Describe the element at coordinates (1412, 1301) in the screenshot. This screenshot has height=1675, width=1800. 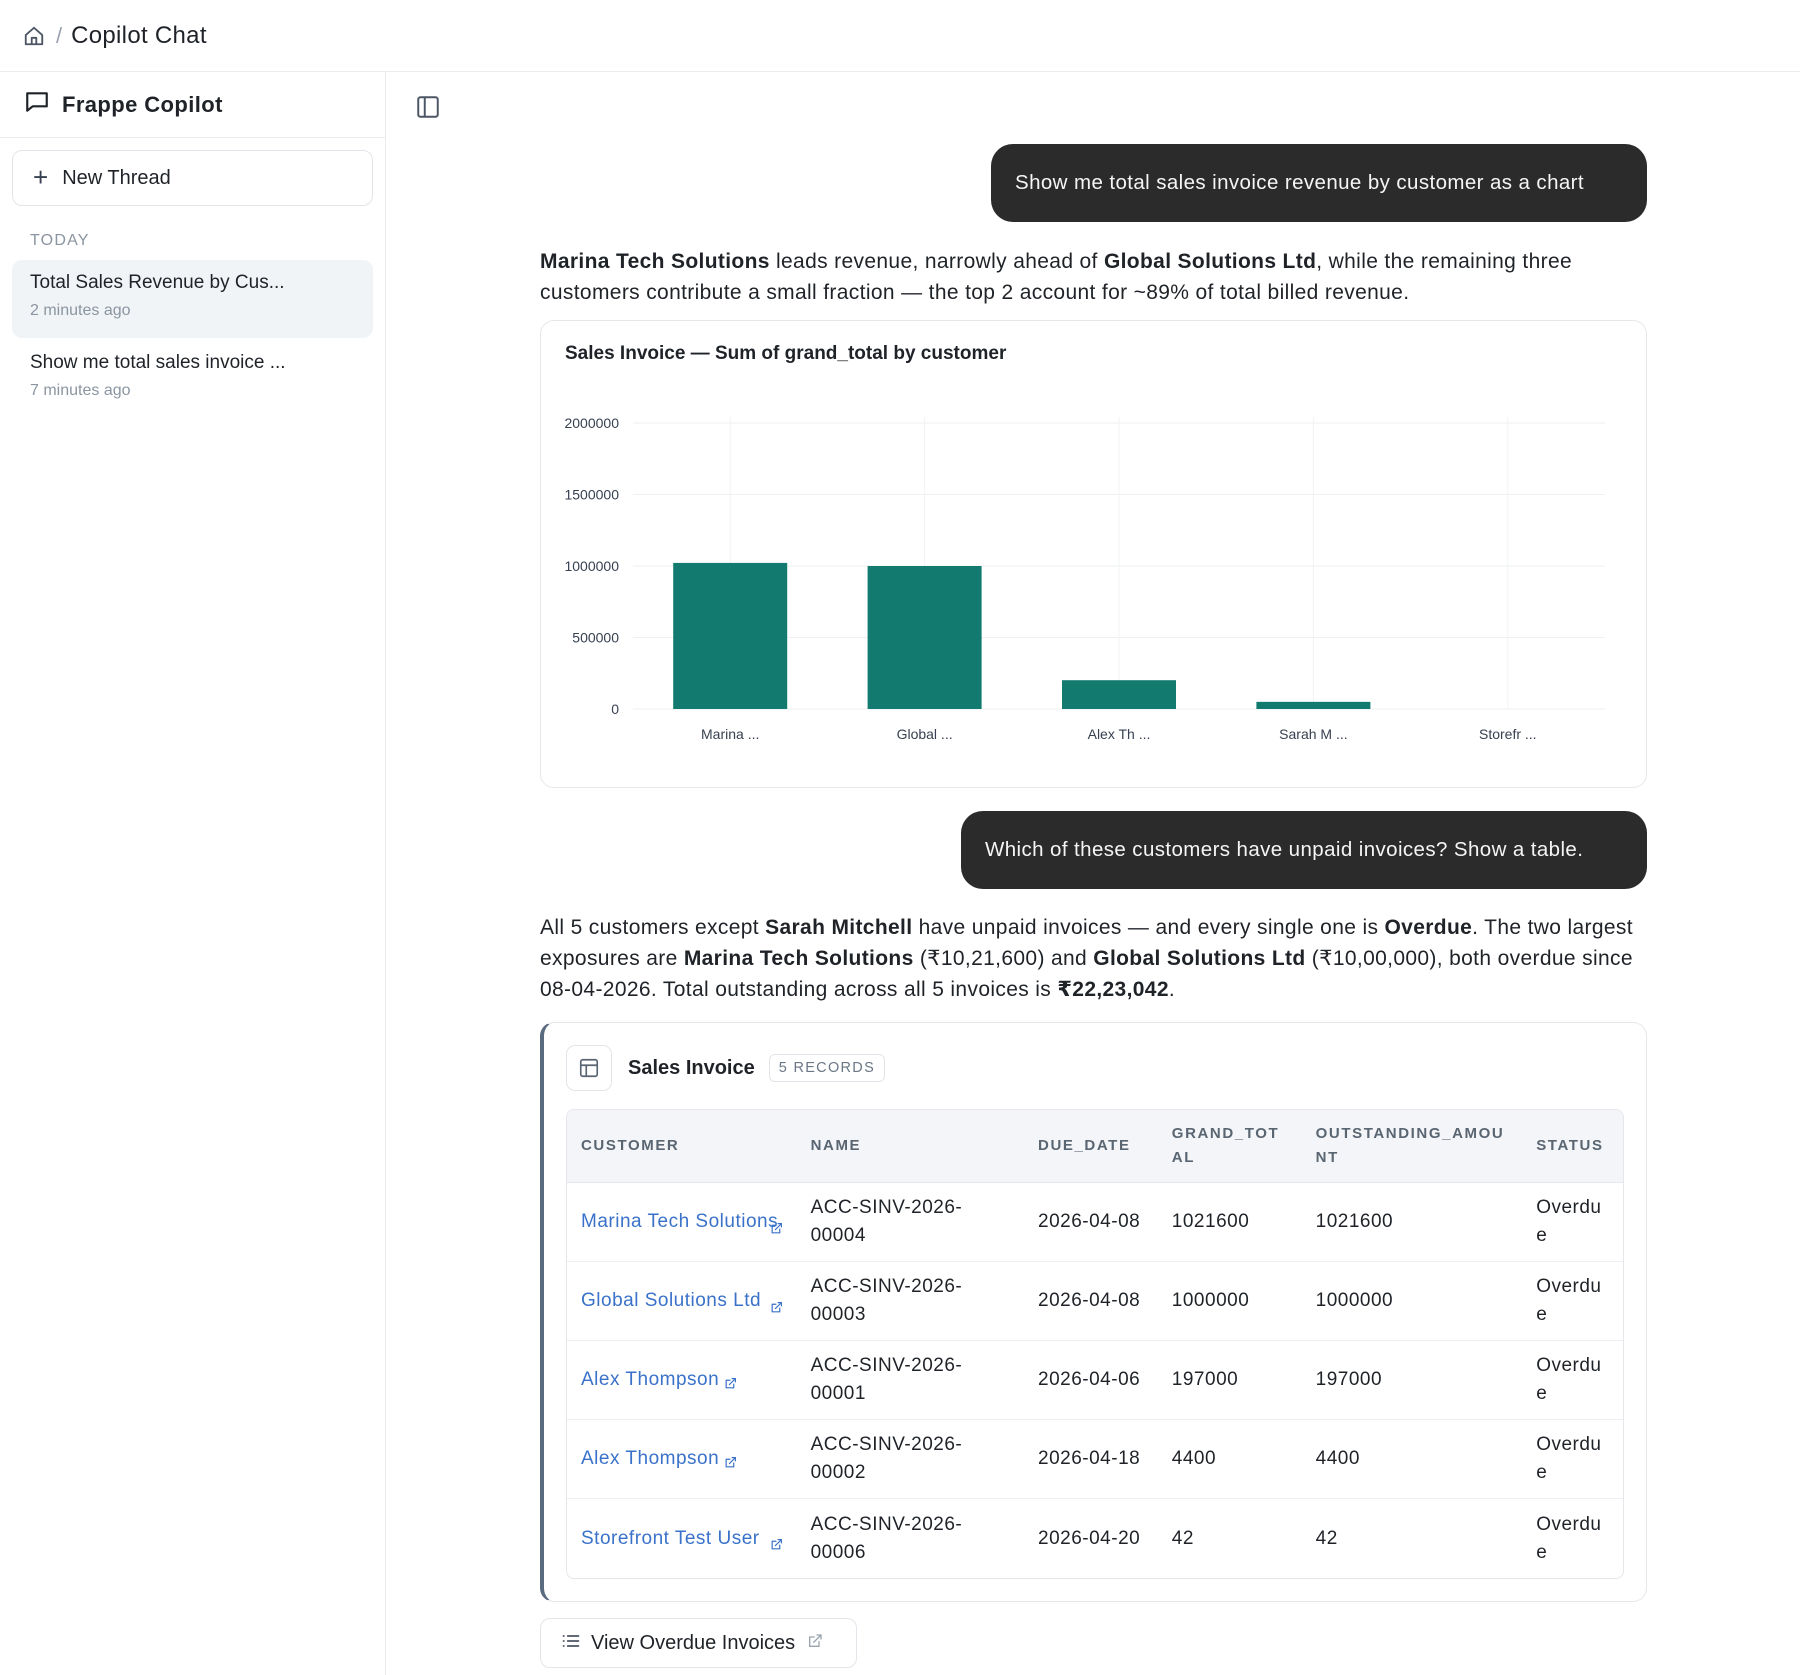
I see `cell-outstanding-amount: 1000000` at that location.